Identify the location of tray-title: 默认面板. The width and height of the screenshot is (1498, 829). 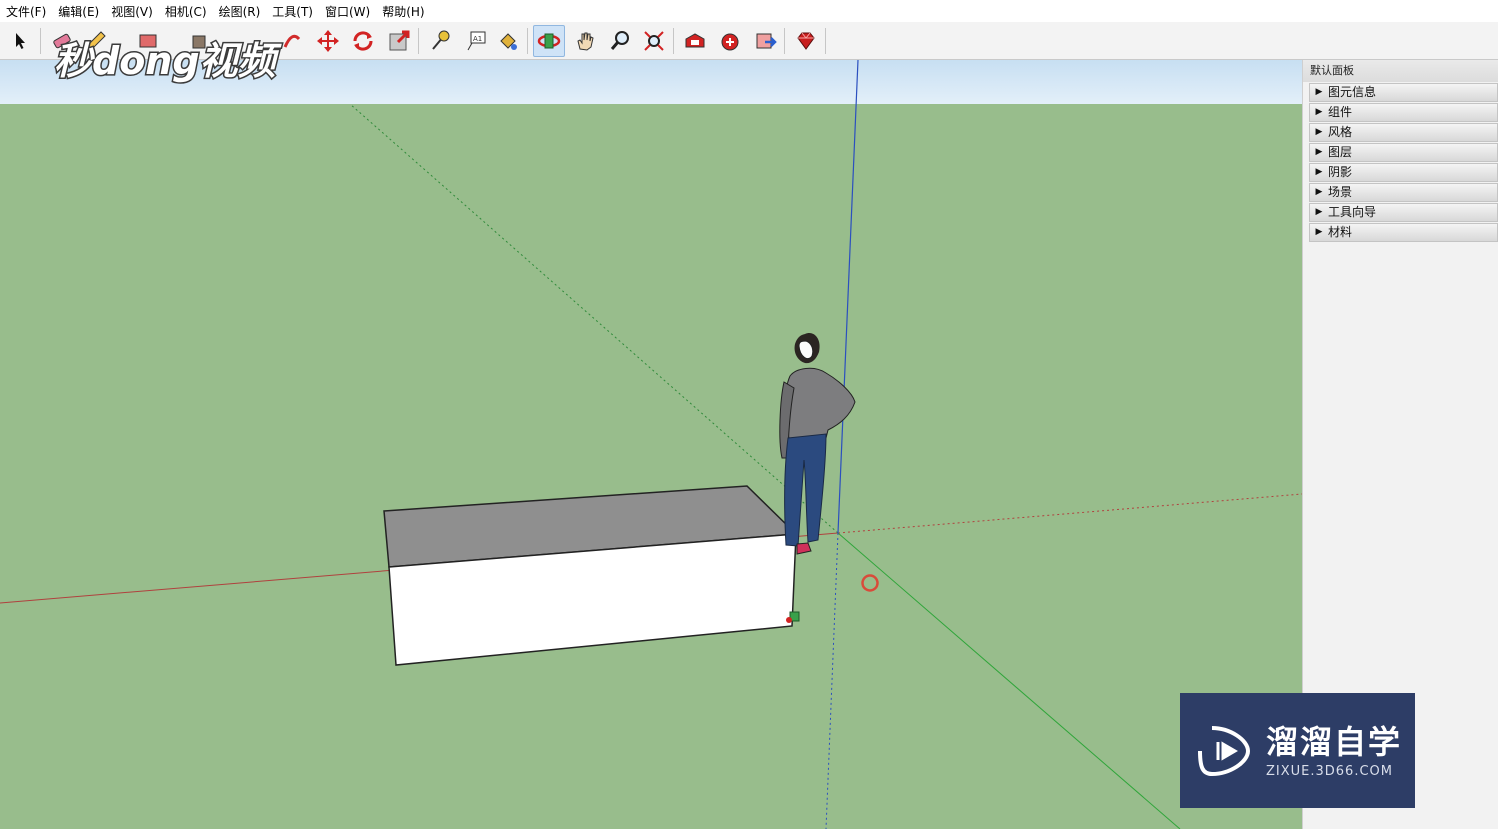
(1400, 71).